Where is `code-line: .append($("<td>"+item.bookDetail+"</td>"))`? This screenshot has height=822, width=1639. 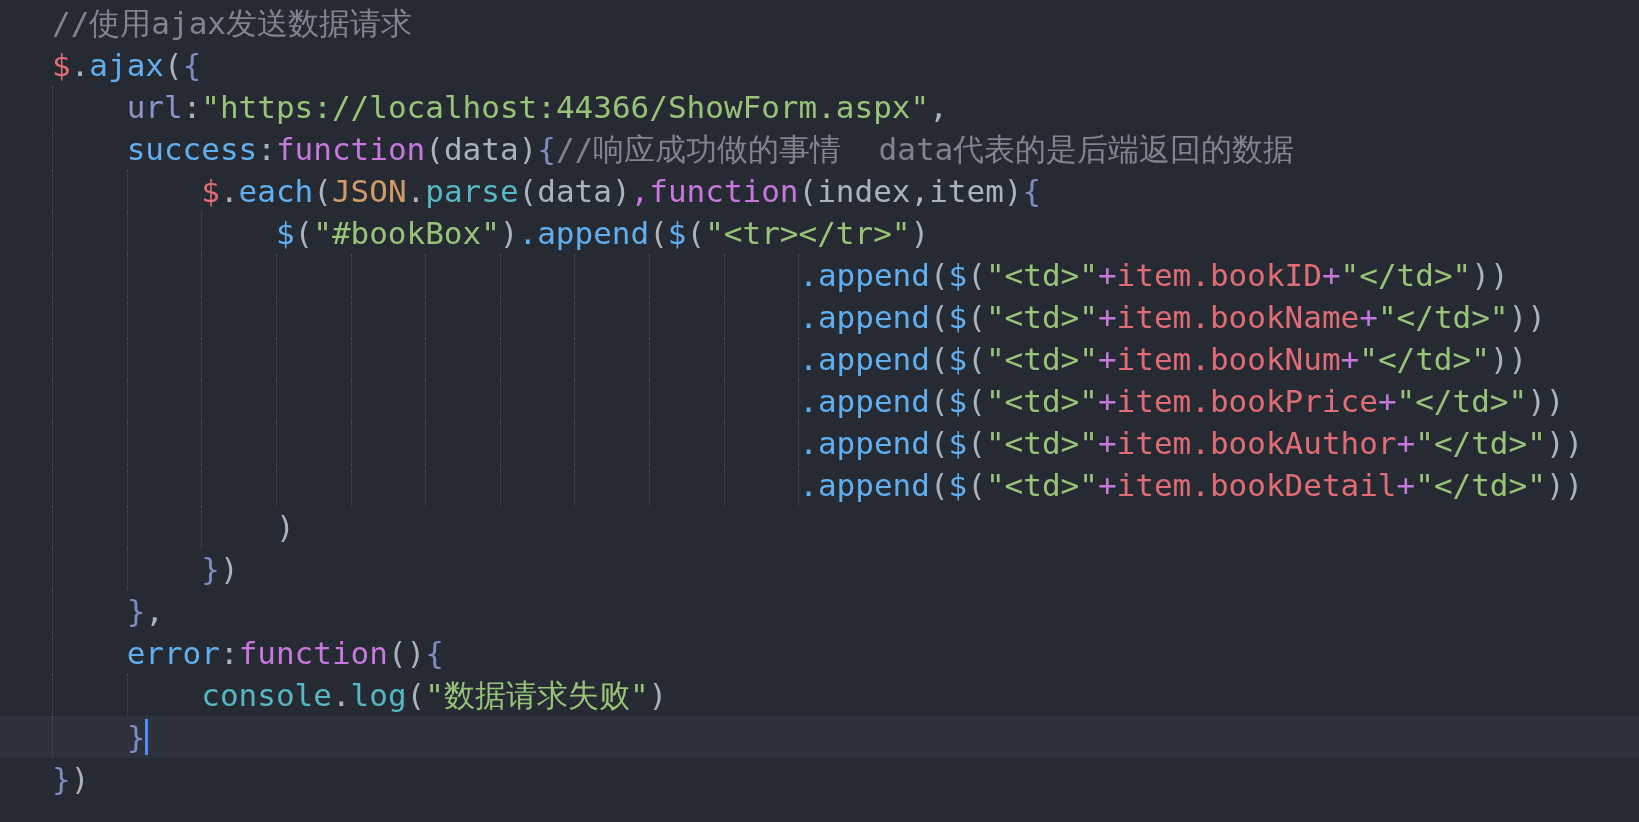 code-line: .append($("<td>"+item.bookDetail+"</td>")) is located at coordinates (1191, 485).